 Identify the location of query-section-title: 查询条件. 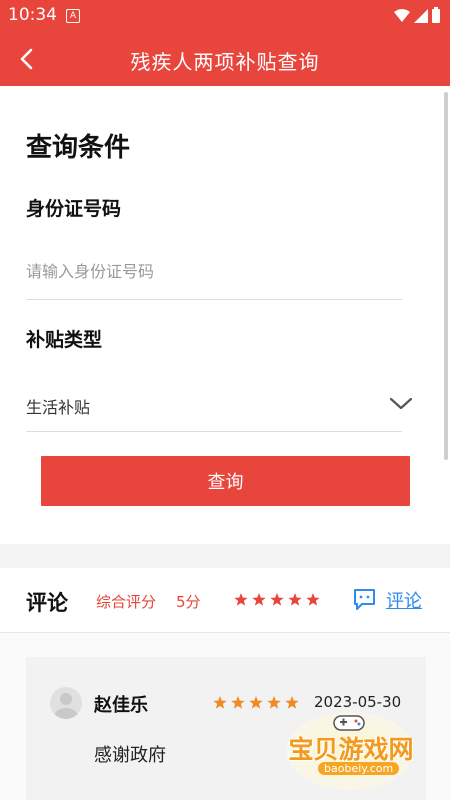
(78, 148).